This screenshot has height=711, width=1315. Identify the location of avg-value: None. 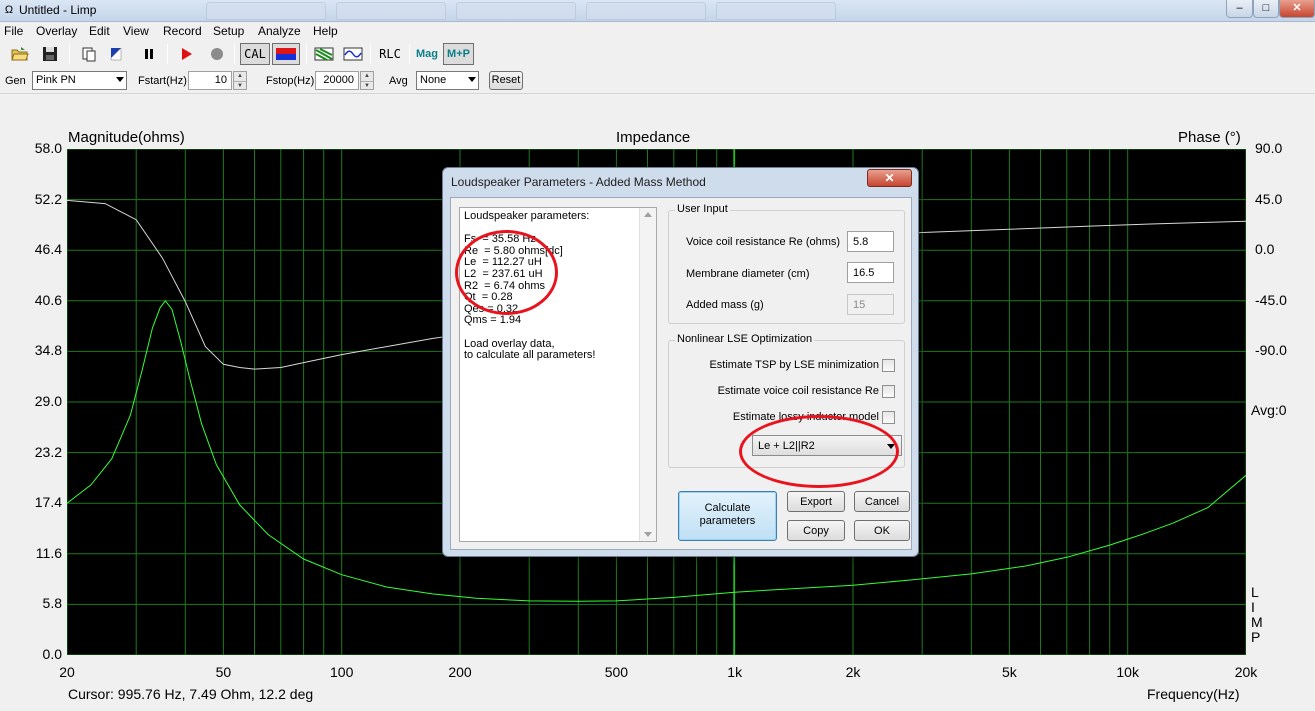
(433, 80).